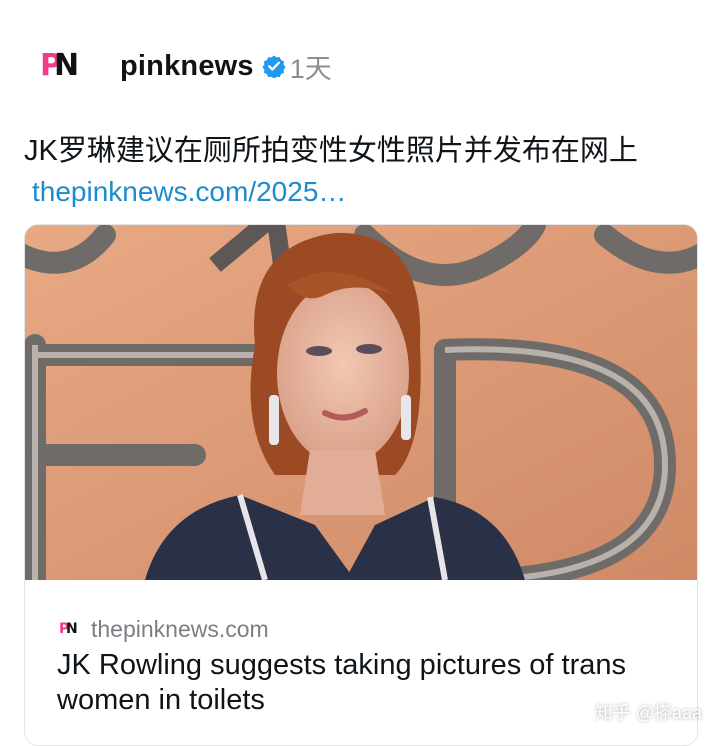 The width and height of the screenshot is (720, 746). Describe the element at coordinates (72, 628) in the screenshot. I see `favicon-letter-n: N` at that location.